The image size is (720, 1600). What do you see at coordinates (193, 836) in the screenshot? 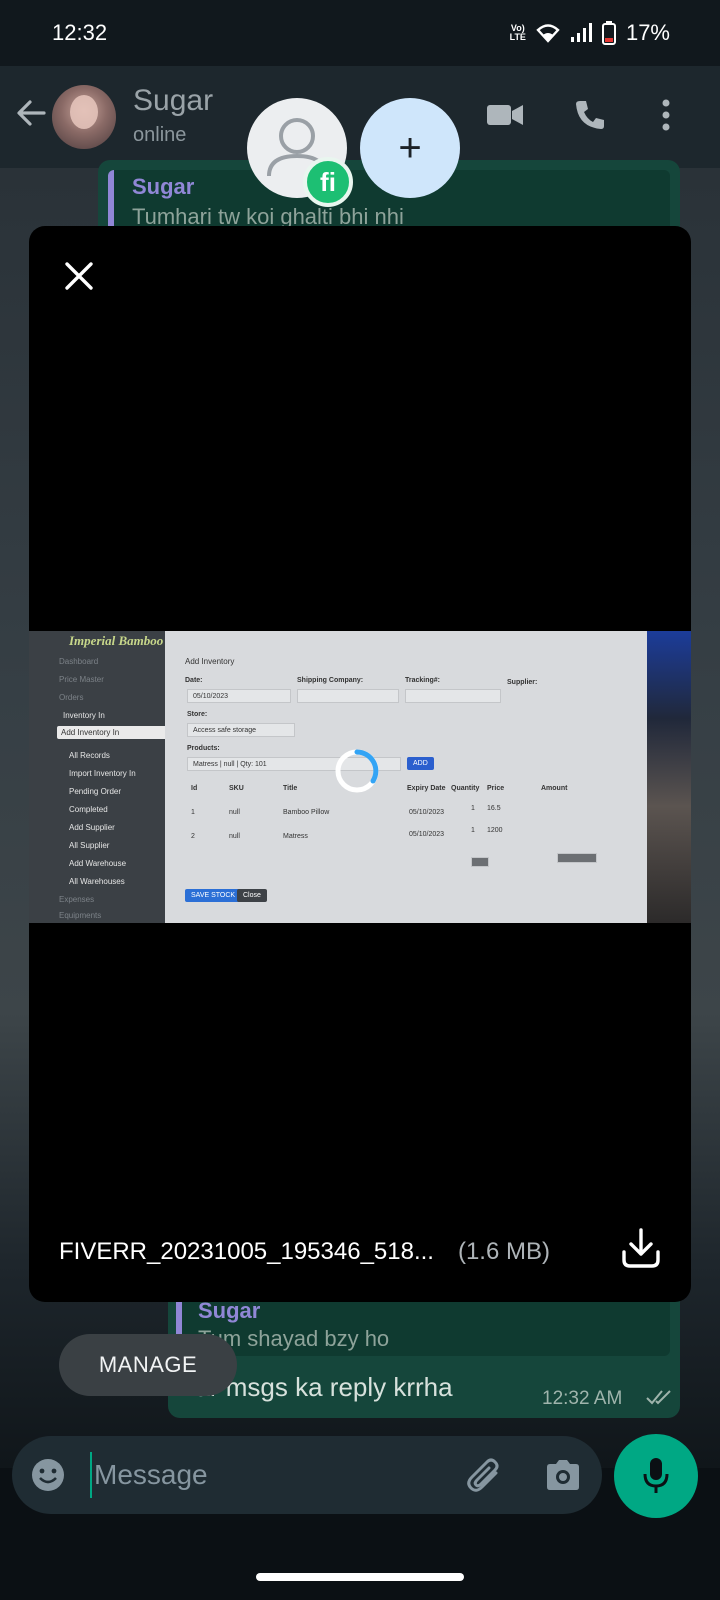
I see `thumb-cell: 2` at bounding box center [193, 836].